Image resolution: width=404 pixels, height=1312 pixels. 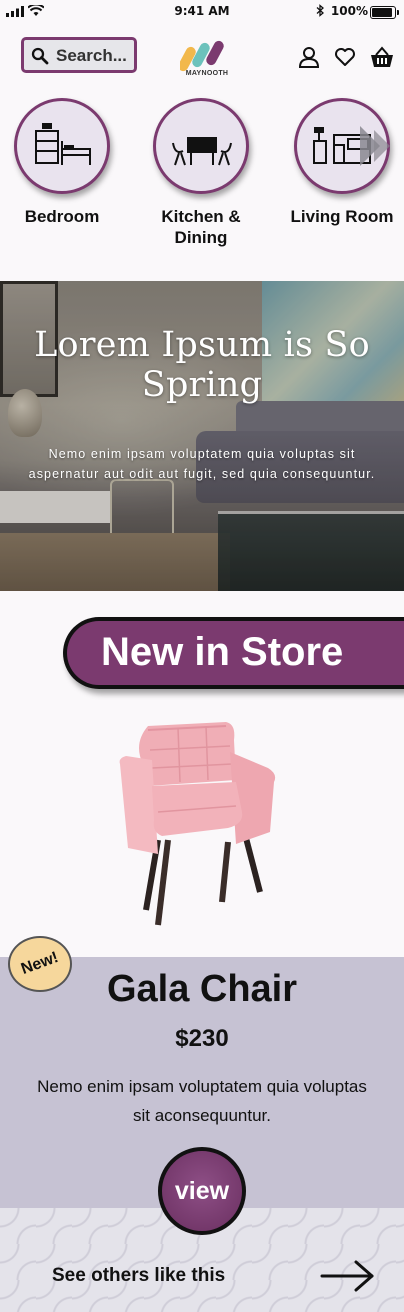 What do you see at coordinates (342, 216) in the screenshot?
I see `category-label: Living Room` at bounding box center [342, 216].